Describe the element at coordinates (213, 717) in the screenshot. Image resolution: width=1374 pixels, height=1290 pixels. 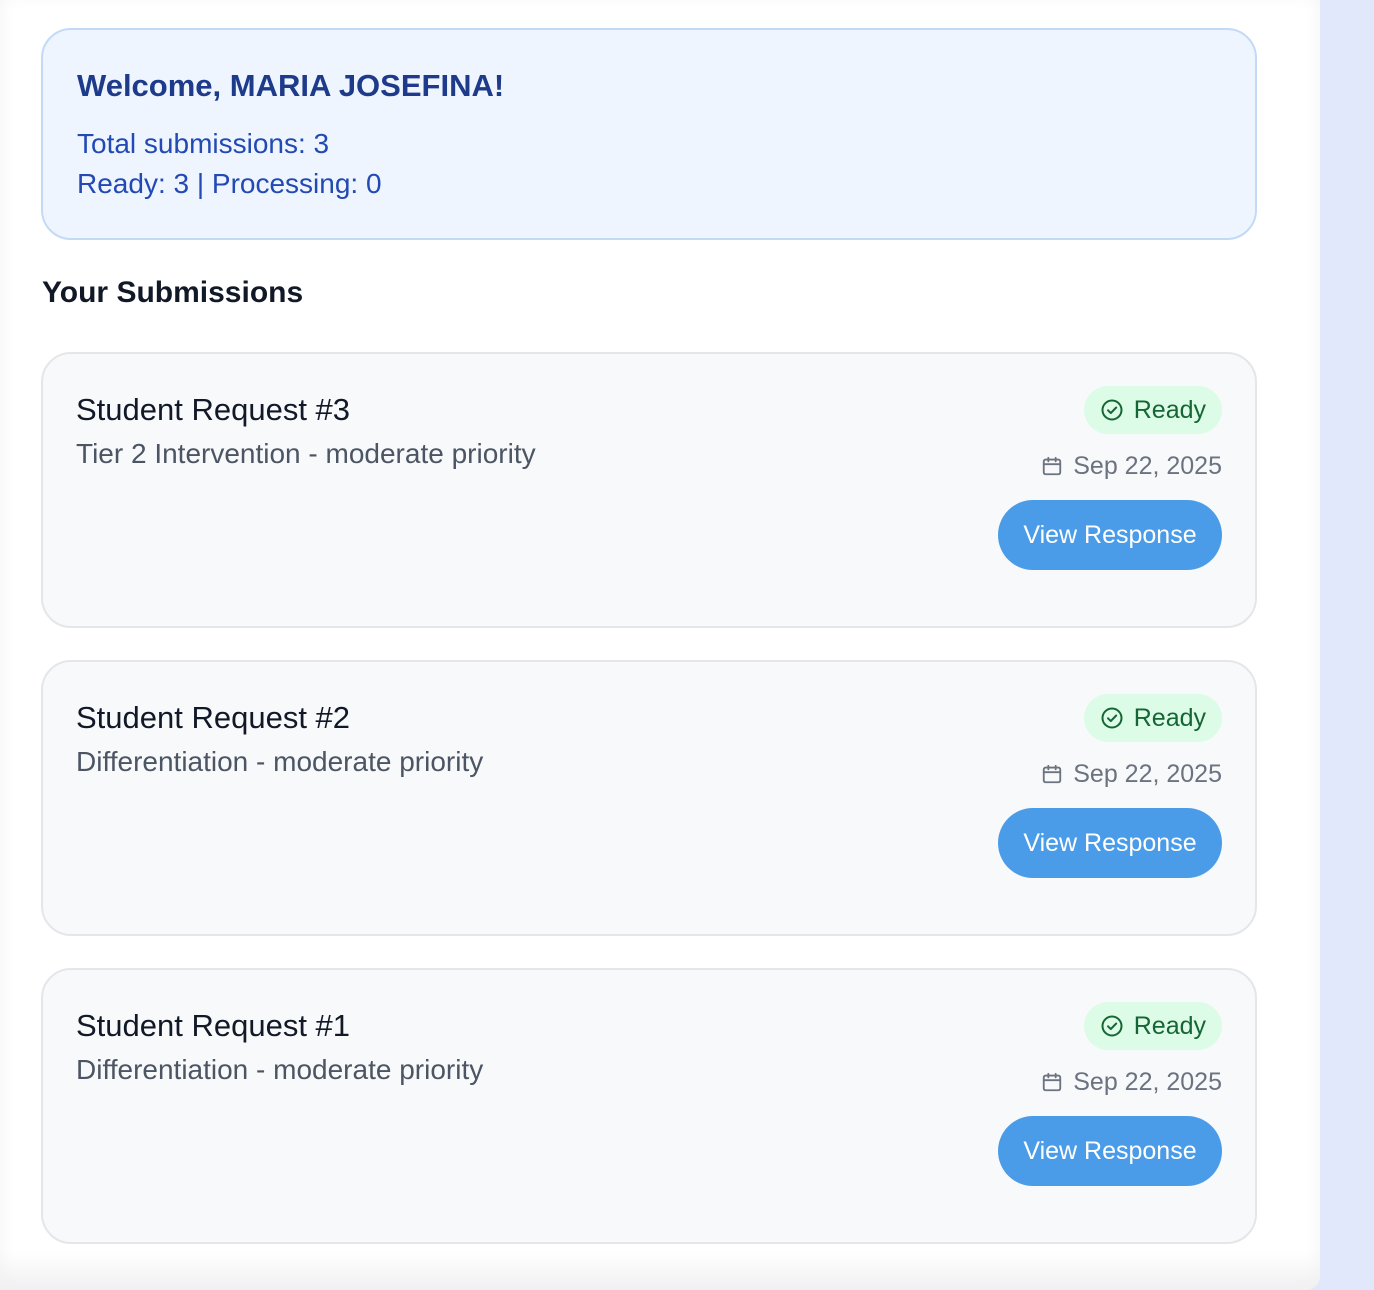
I see `submission-title: Student Request #2` at that location.